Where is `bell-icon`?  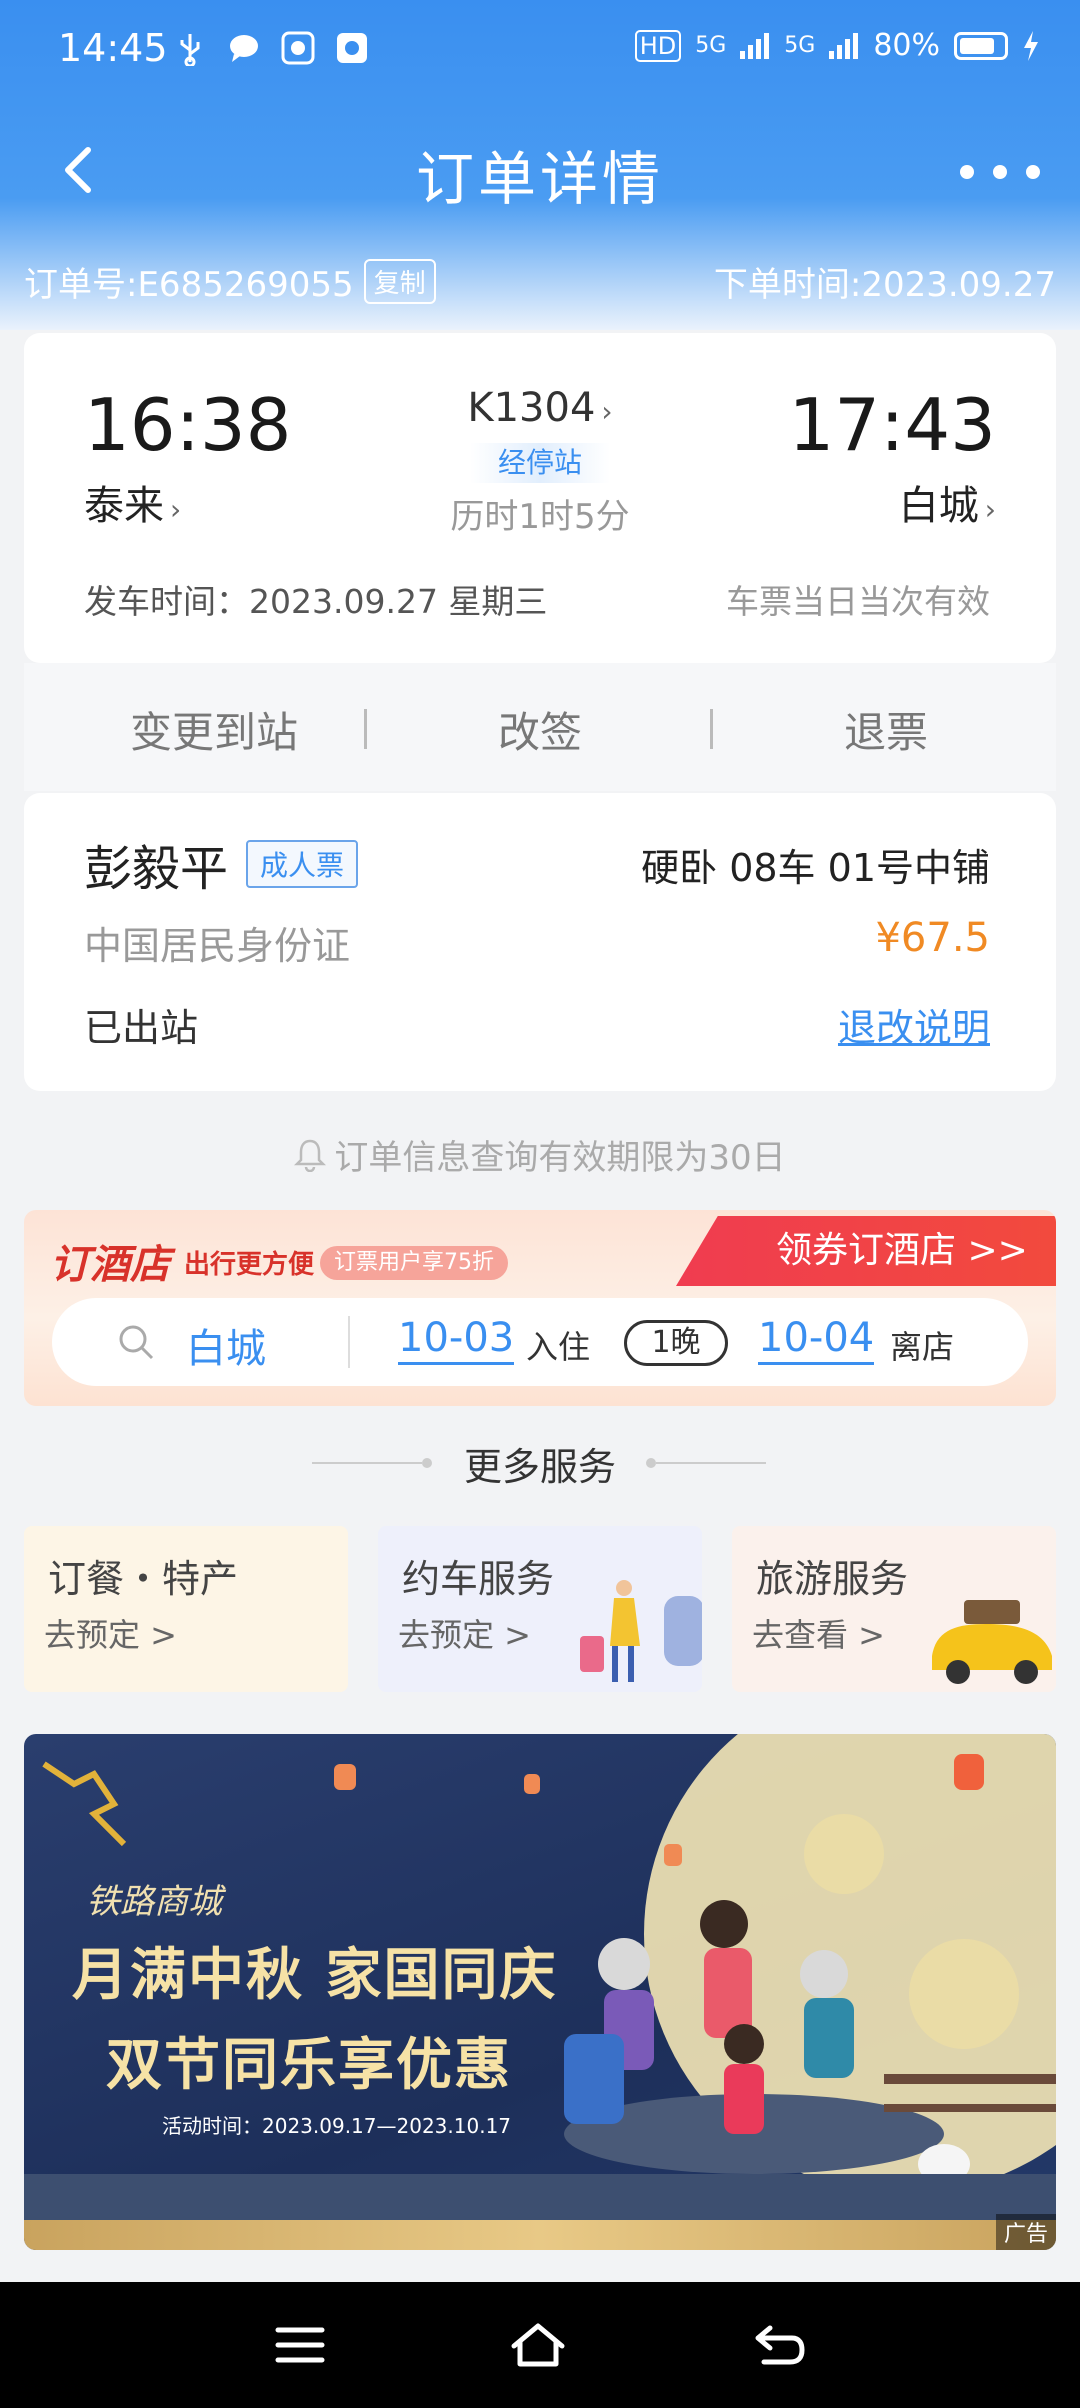
bell-icon is located at coordinates (310, 1155).